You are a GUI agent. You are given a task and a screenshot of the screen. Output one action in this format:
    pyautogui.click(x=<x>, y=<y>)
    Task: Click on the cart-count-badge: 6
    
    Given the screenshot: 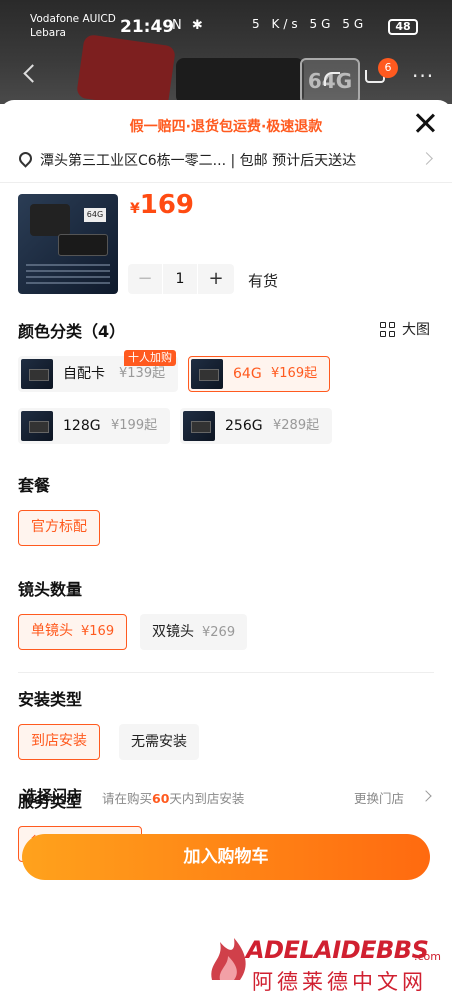 What is the action you would take?
    pyautogui.click(x=388, y=68)
    